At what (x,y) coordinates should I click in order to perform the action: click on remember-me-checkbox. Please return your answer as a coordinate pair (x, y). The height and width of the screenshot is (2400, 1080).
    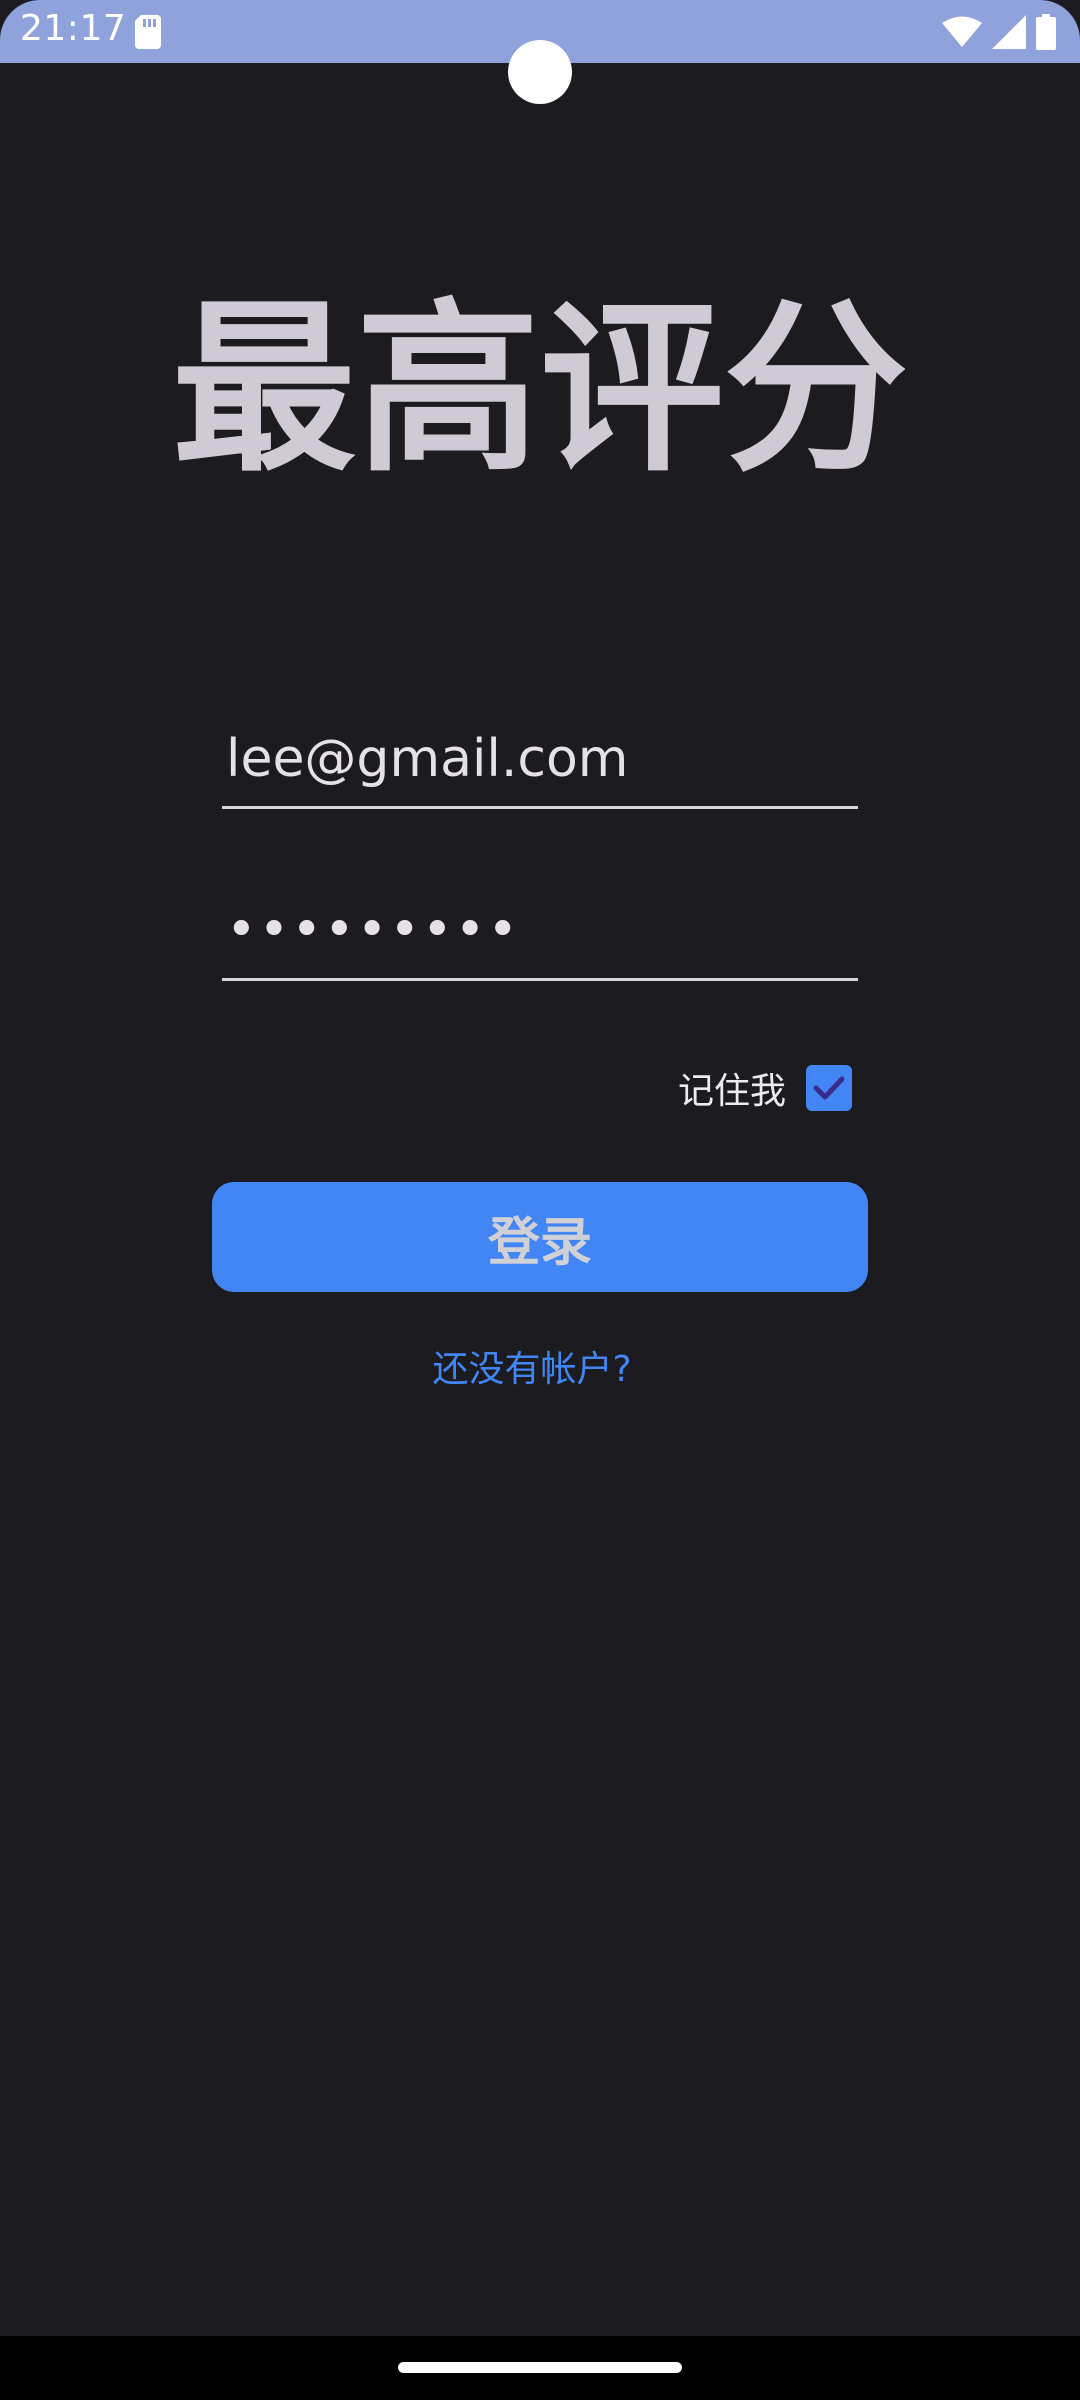
    Looking at the image, I should click on (829, 1088).